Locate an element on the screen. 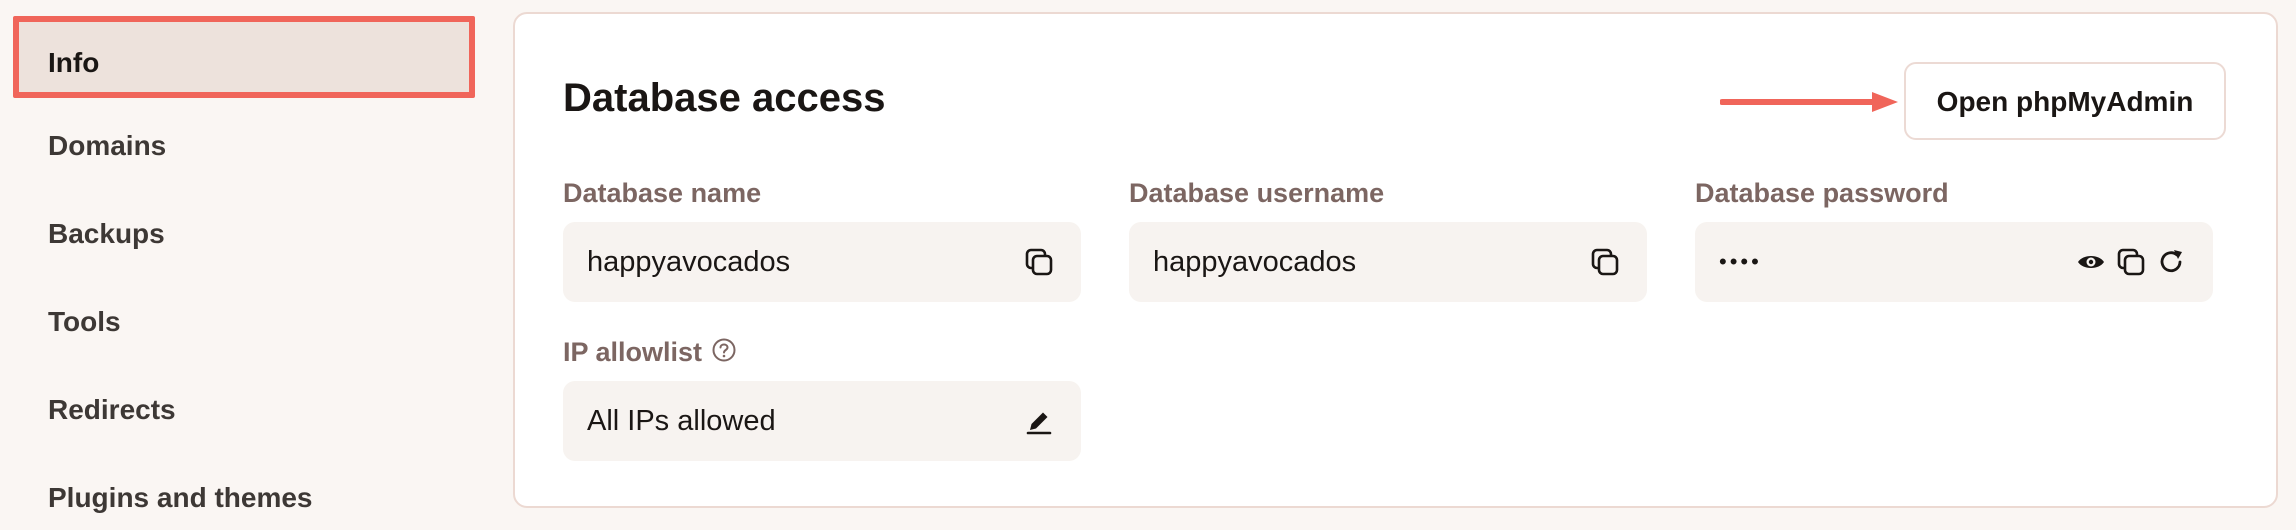  database-username-field: happyavocados is located at coordinates (1388, 262).